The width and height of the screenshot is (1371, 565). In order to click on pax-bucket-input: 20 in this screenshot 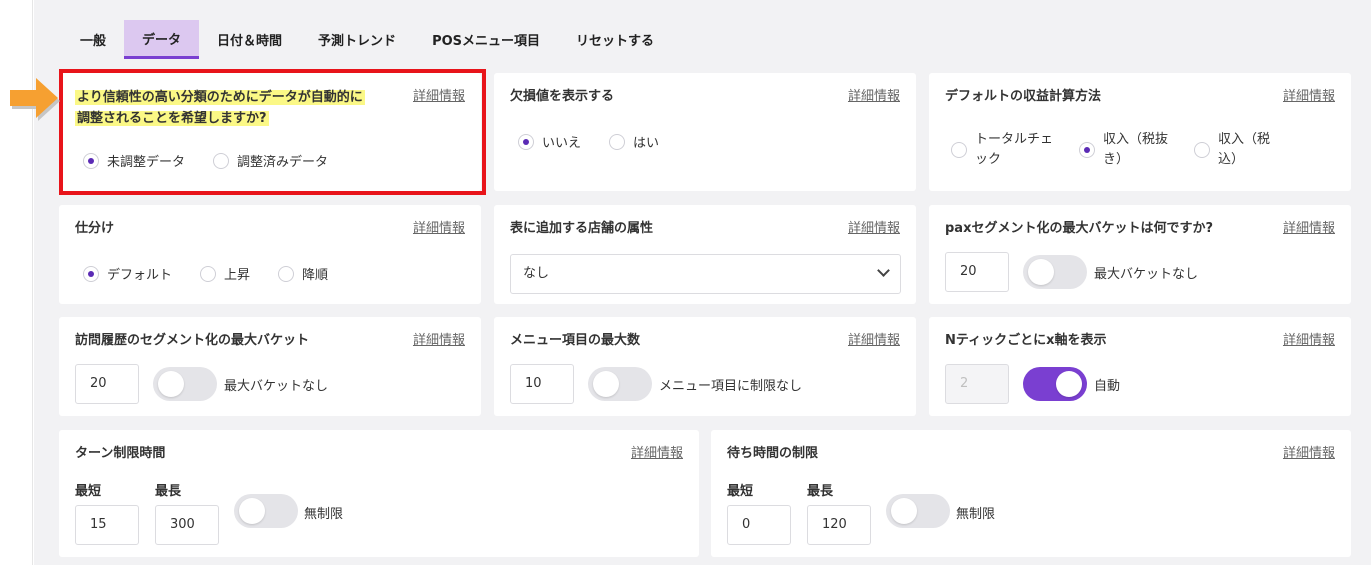, I will do `click(977, 272)`.